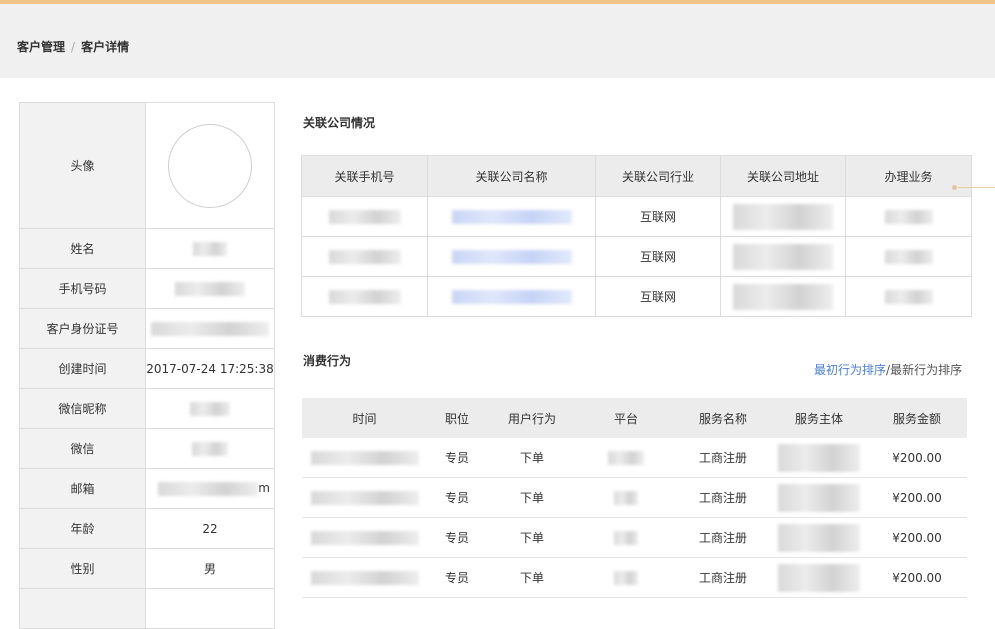 The height and width of the screenshot is (629, 995). What do you see at coordinates (82, 568) in the screenshot?
I see `profile-label: 性别` at bounding box center [82, 568].